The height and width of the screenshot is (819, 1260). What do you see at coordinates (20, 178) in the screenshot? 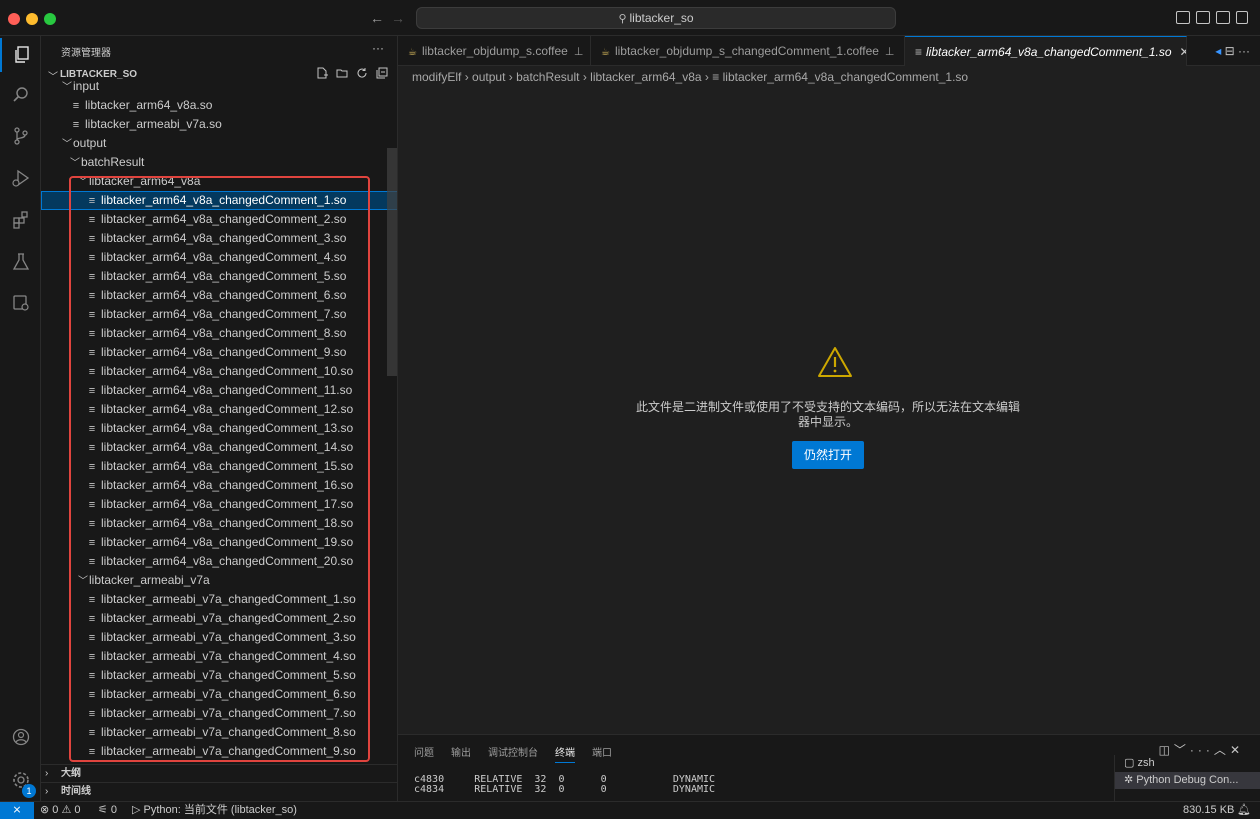
I see `run-debug-icon` at bounding box center [20, 178].